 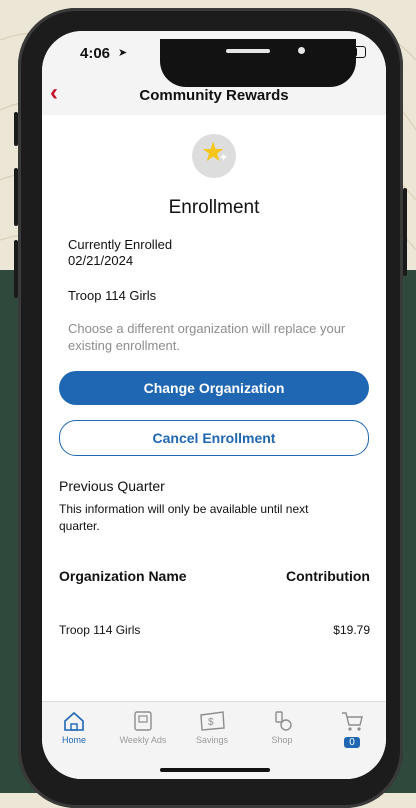 I want to click on enrollment-heading: Enrollment, so click(x=214, y=207).